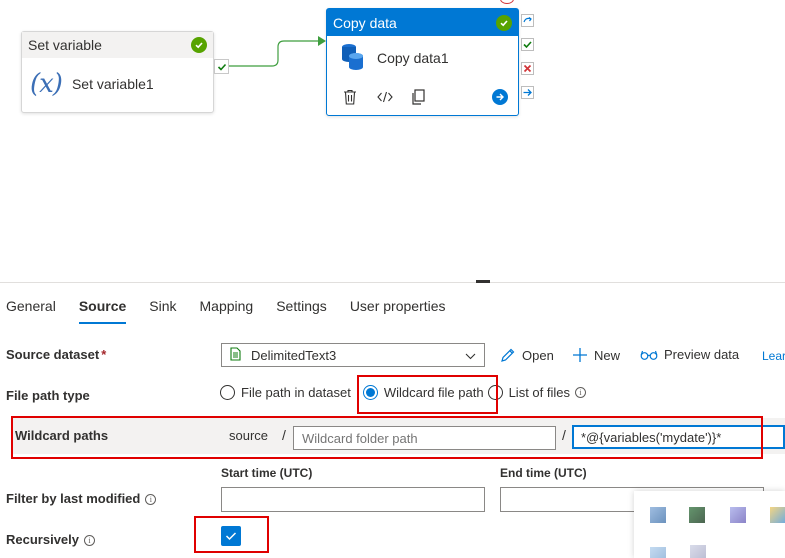  Describe the element at coordinates (353, 499) in the screenshot. I see `start-time-input` at that location.